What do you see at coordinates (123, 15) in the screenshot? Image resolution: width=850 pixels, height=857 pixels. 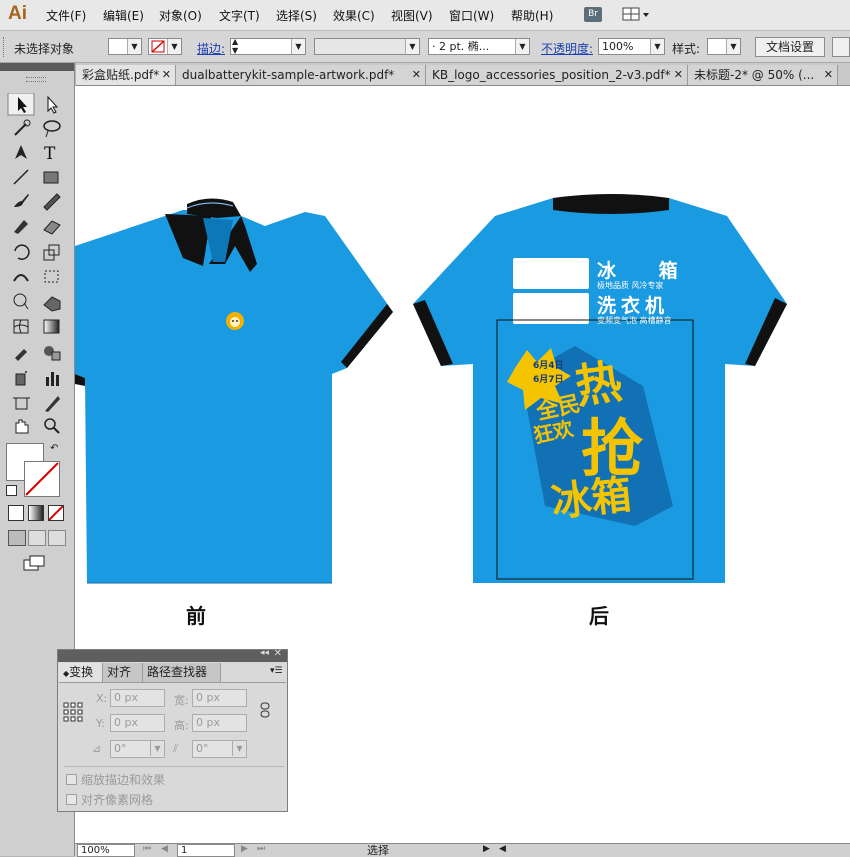 I see `menu-edit: 编辑(E)` at bounding box center [123, 15].